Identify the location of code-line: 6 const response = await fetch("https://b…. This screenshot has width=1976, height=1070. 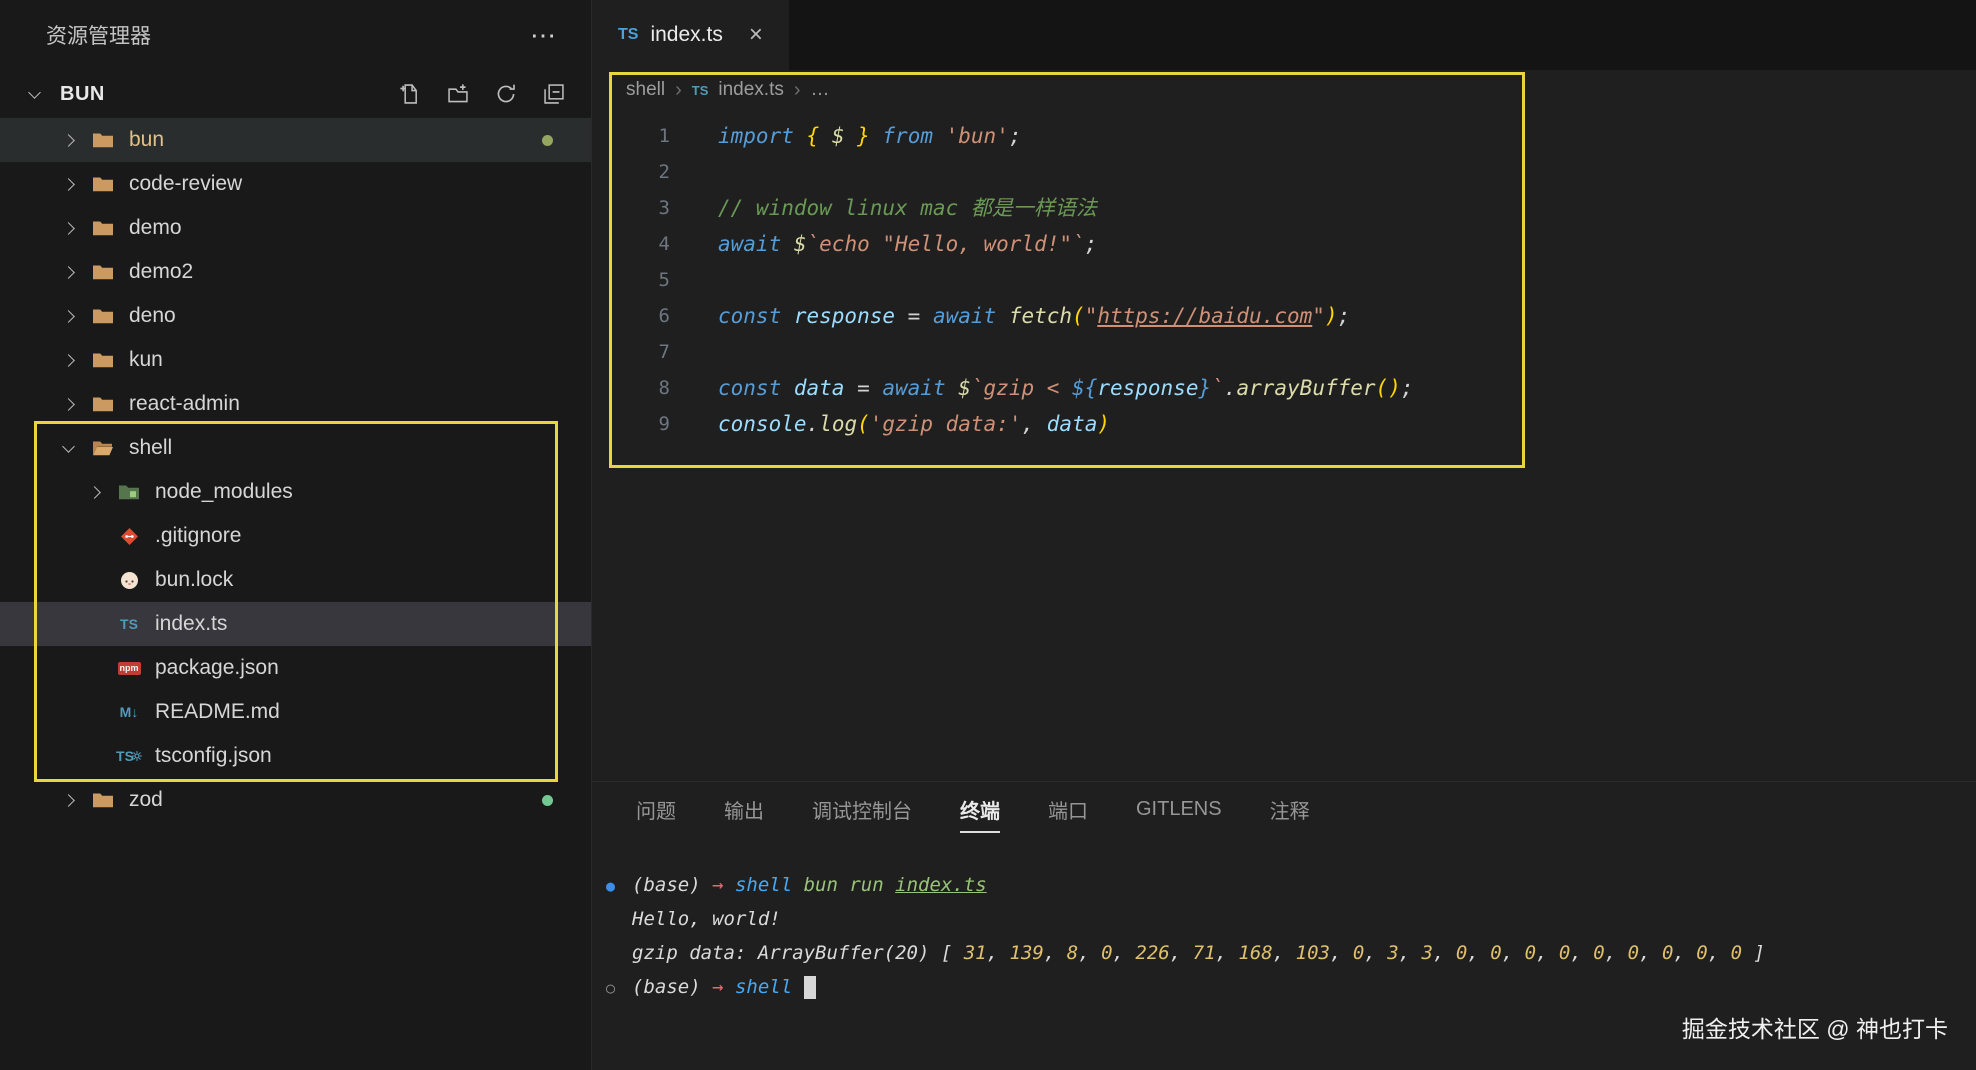
(1284, 316).